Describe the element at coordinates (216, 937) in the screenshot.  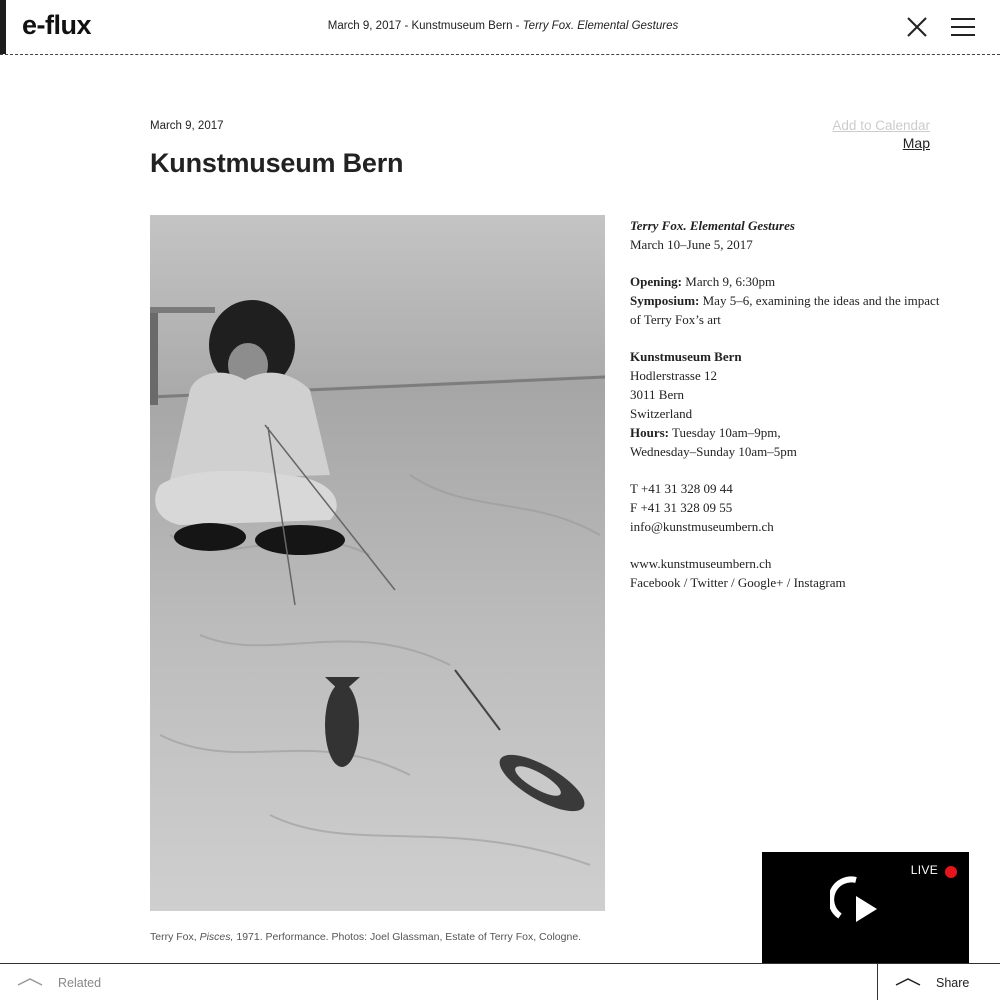
I see `caption-work-title: Pisces,` at that location.